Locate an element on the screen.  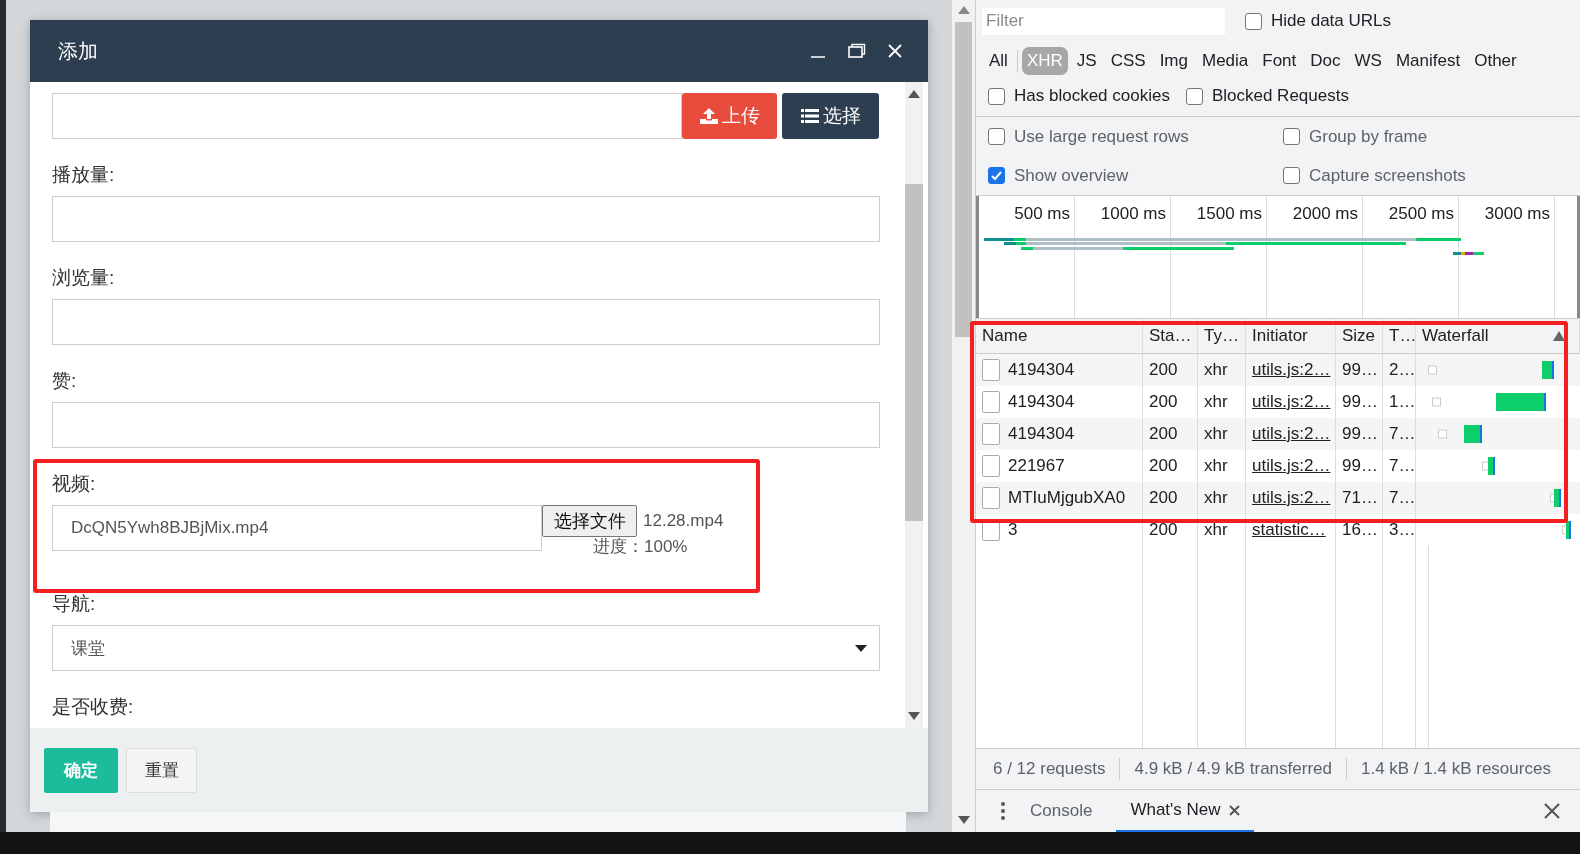
field-label: 导航: is located at coordinates (74, 603).